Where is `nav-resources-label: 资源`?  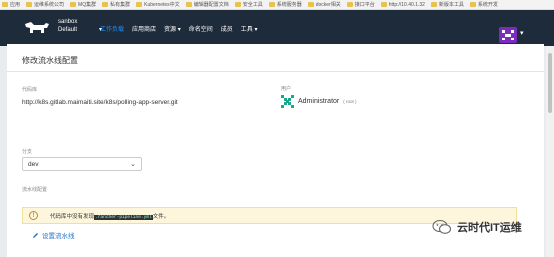 nav-resources-label: 资源 is located at coordinates (170, 30).